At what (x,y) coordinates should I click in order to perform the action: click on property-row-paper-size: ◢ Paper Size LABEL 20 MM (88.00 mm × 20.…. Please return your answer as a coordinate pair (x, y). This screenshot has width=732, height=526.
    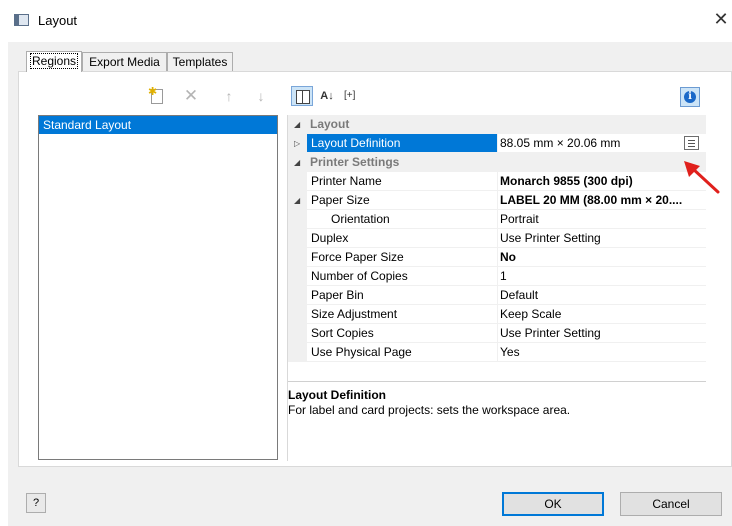
    Looking at the image, I should click on (497, 200).